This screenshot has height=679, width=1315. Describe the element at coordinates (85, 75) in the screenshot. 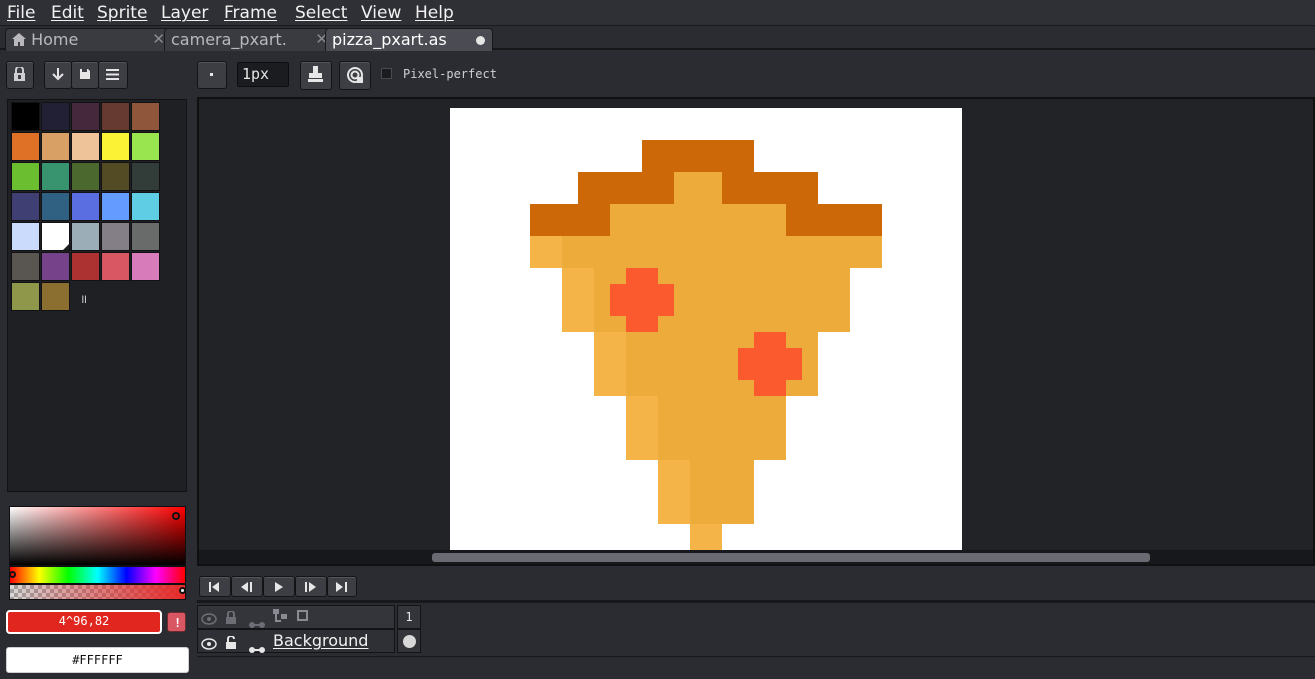

I see `palette-save-button` at that location.